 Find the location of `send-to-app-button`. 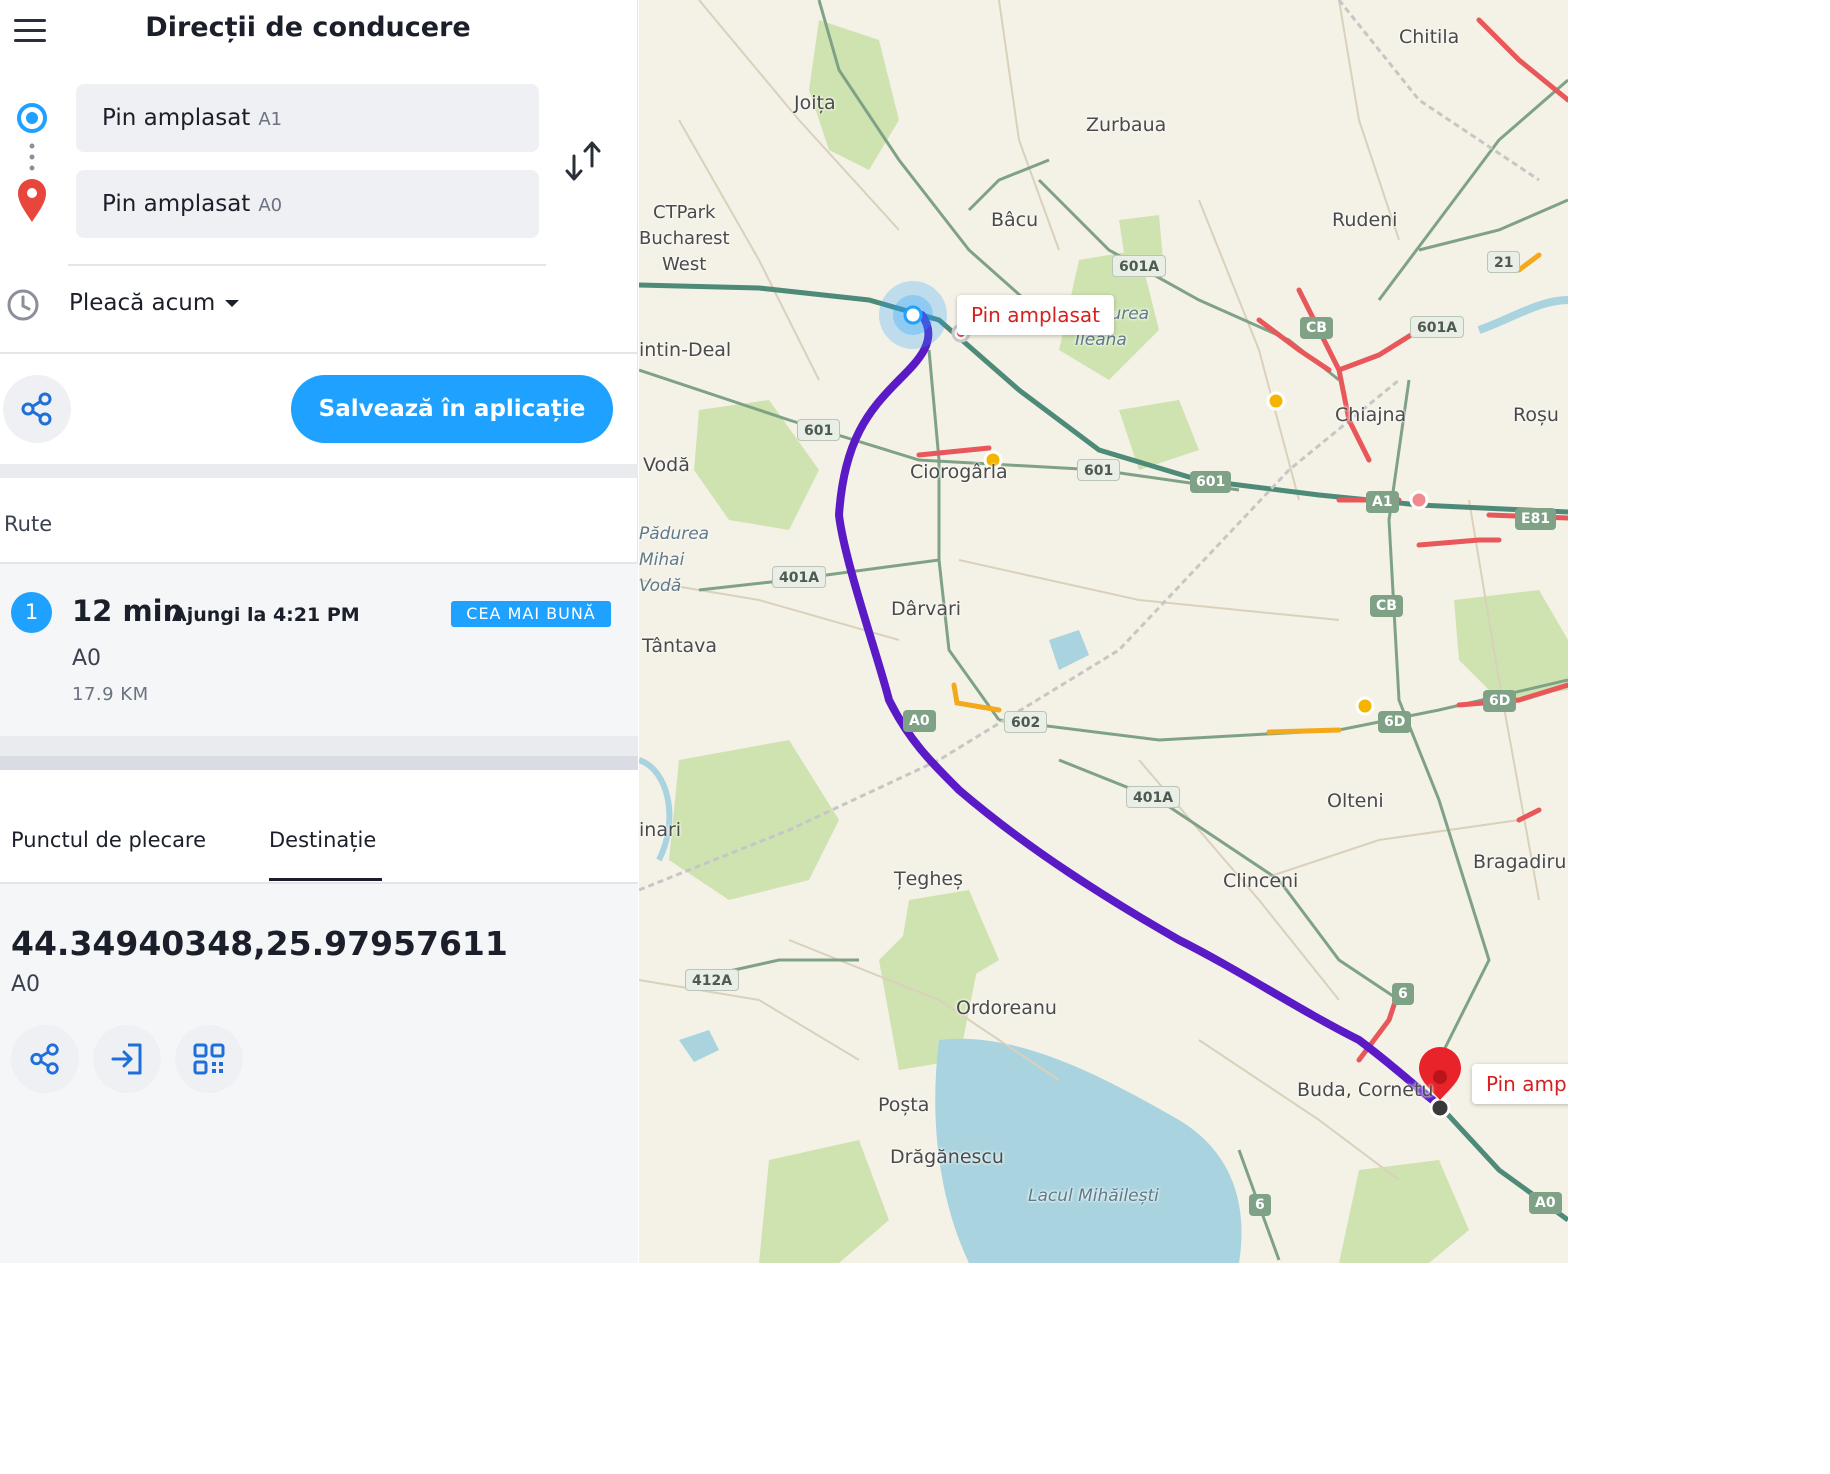

send-to-app-button is located at coordinates (127, 1059).